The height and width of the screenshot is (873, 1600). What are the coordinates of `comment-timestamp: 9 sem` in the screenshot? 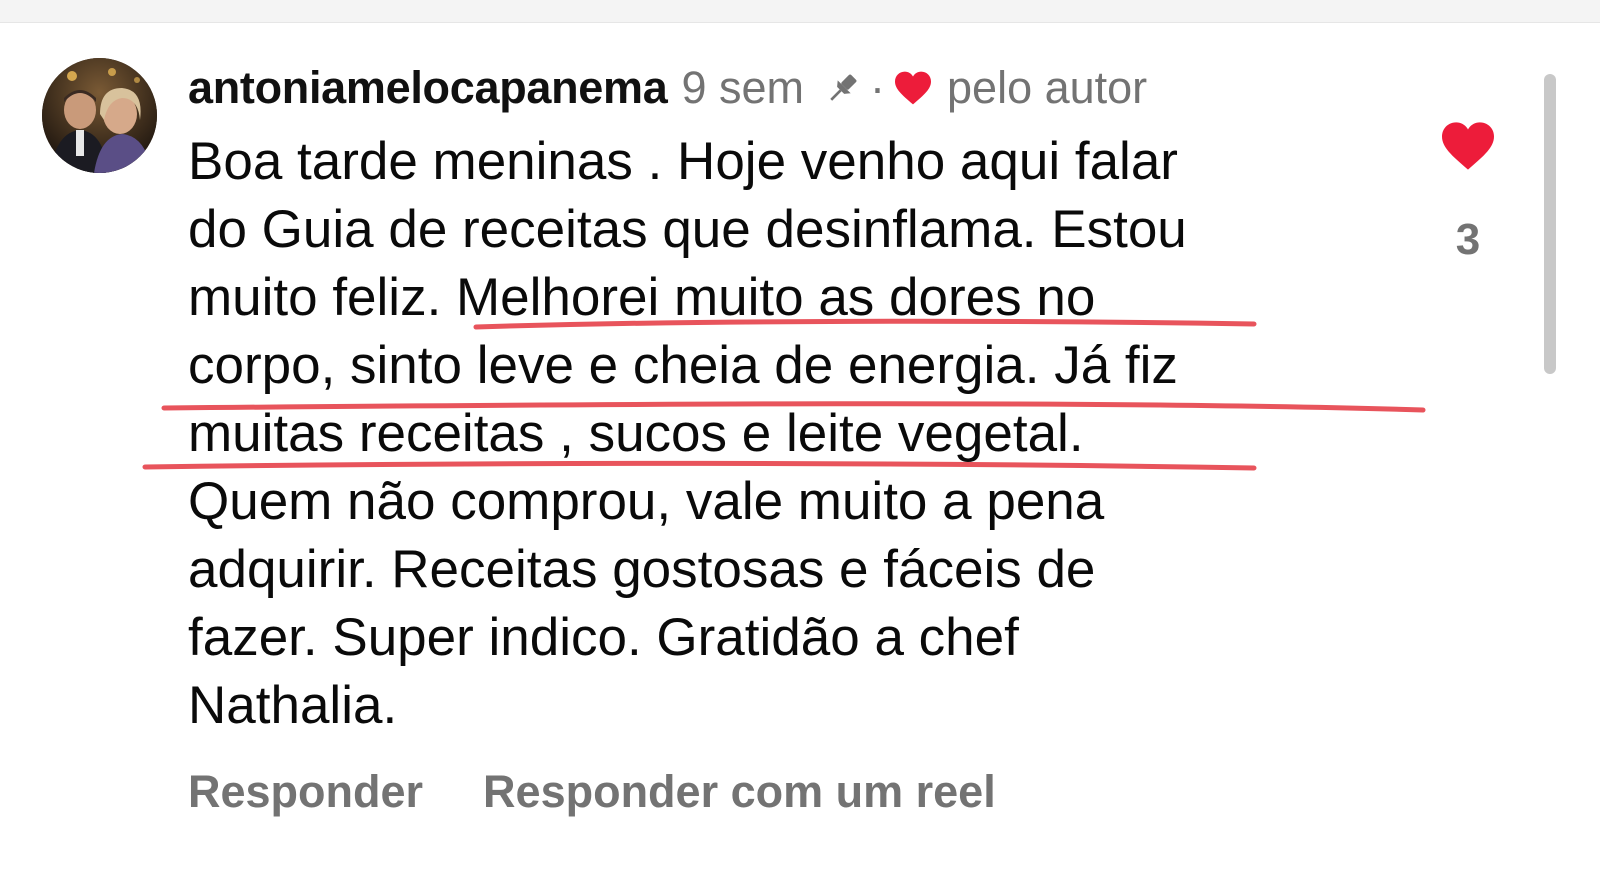 It's located at (742, 88).